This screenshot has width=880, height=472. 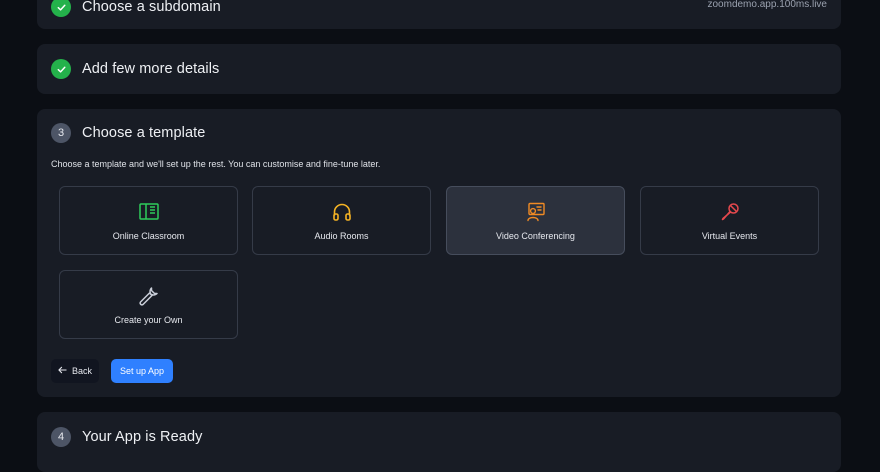 I want to click on headphones-icon, so click(x=342, y=212).